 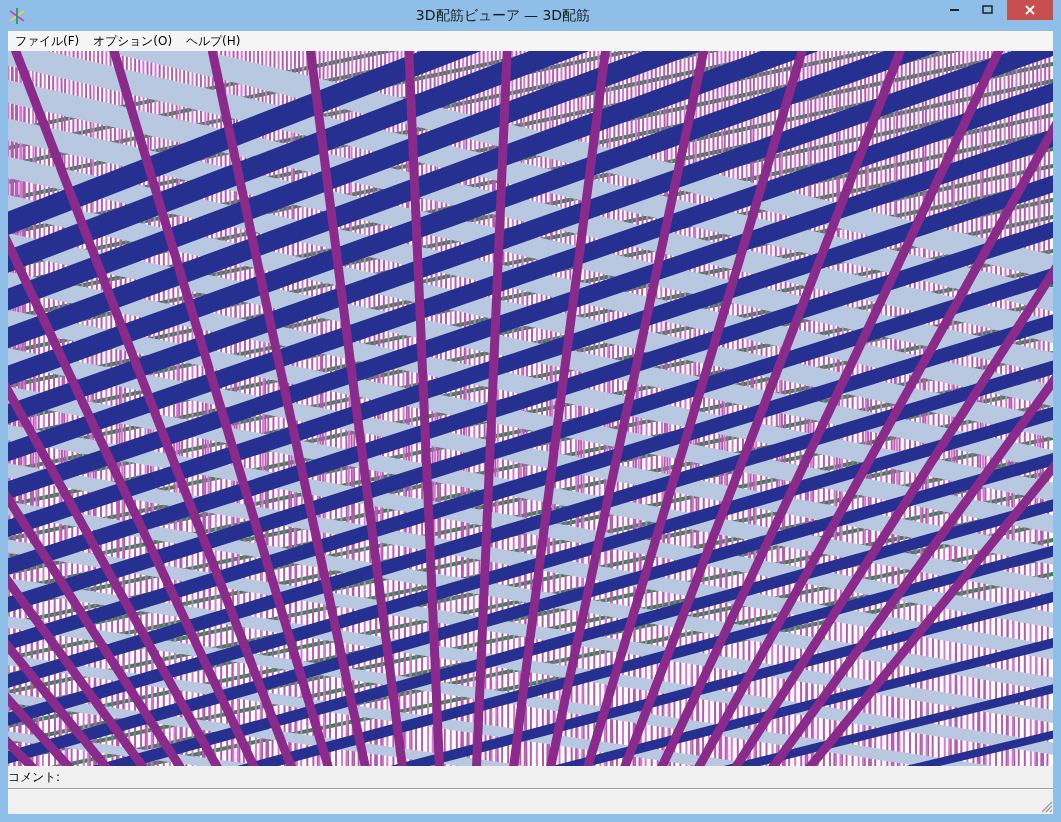 I want to click on app-icon, so click(x=17, y=15).